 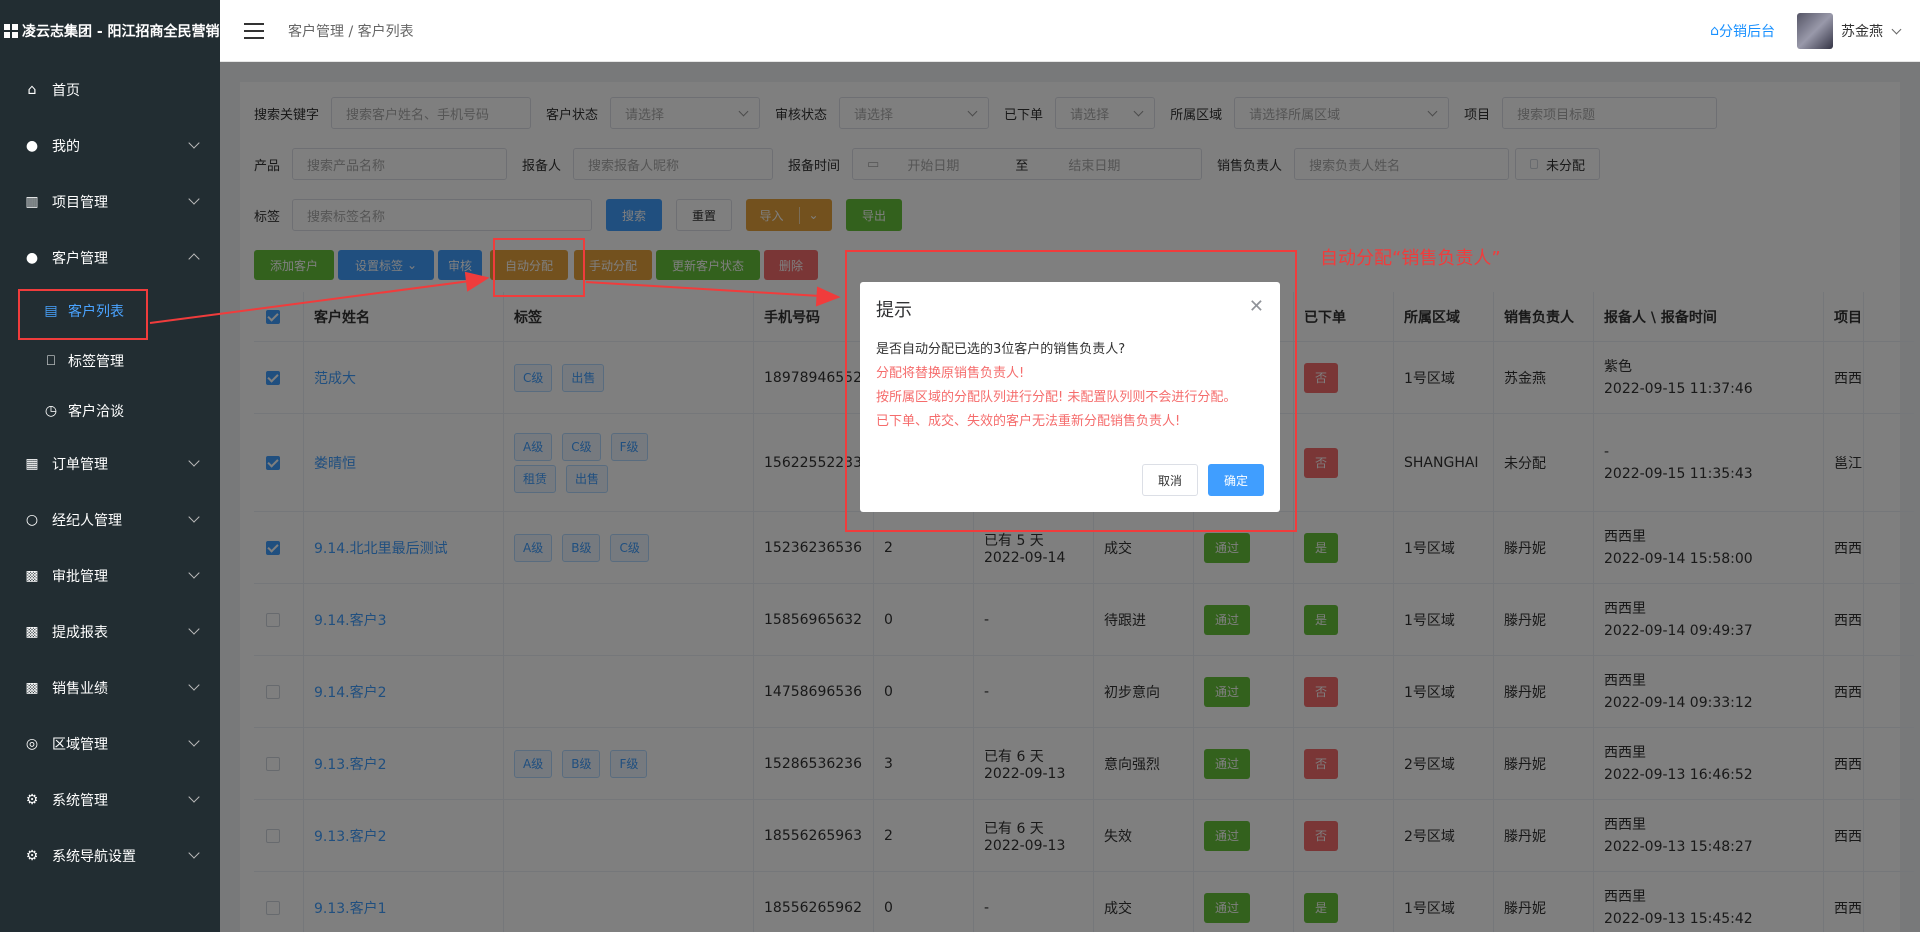 What do you see at coordinates (1170, 480) in the screenshot?
I see `cancel-button: 取消` at bounding box center [1170, 480].